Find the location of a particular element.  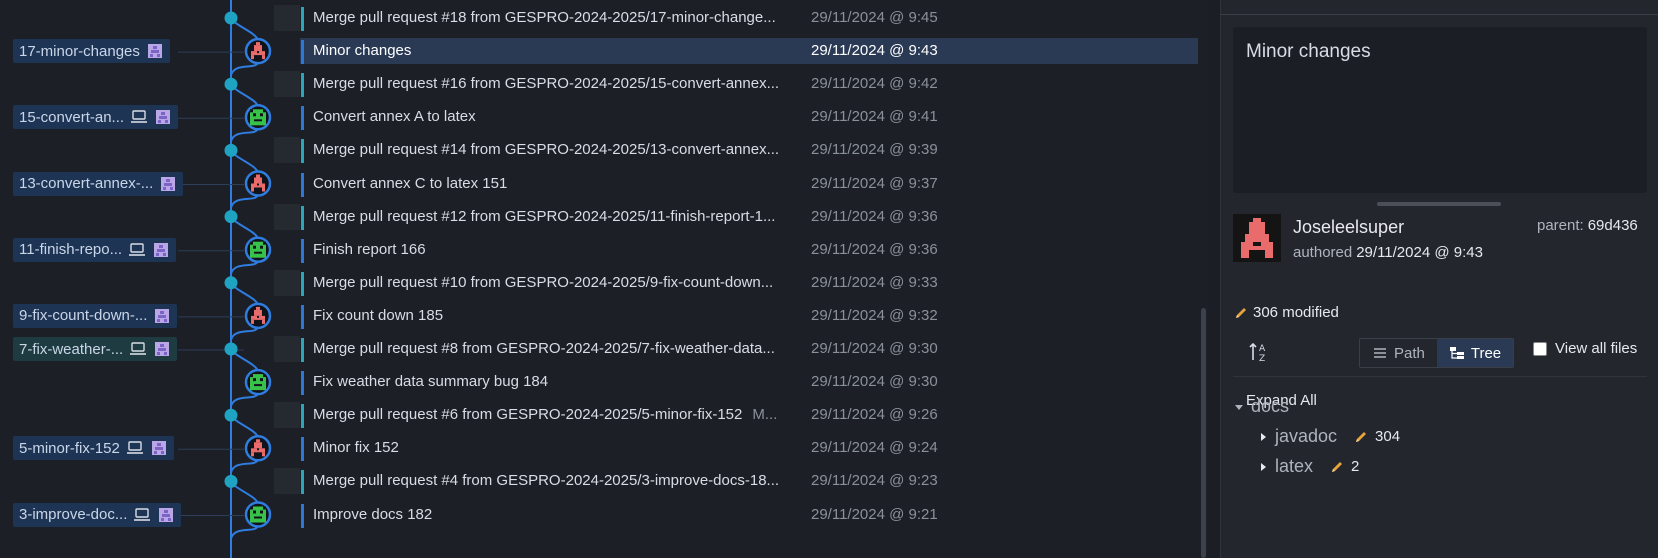

pencil-icon is located at coordinates (1361, 437).